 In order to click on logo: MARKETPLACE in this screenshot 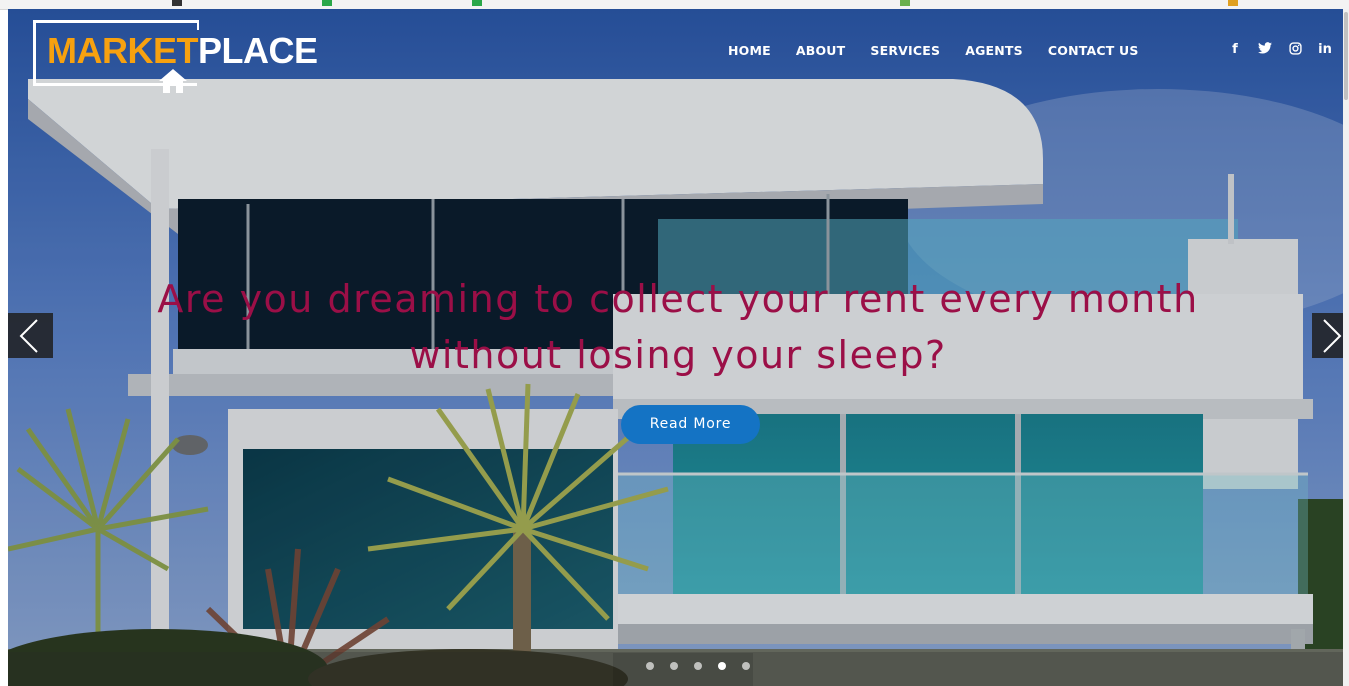, I will do `click(182, 51)`.